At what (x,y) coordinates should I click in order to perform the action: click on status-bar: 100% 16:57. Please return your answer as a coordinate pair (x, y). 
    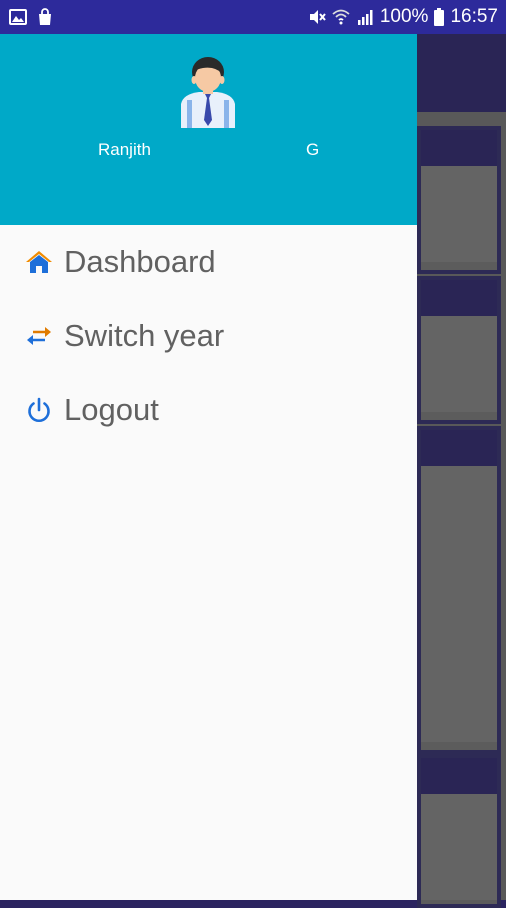
    Looking at the image, I should click on (253, 17).